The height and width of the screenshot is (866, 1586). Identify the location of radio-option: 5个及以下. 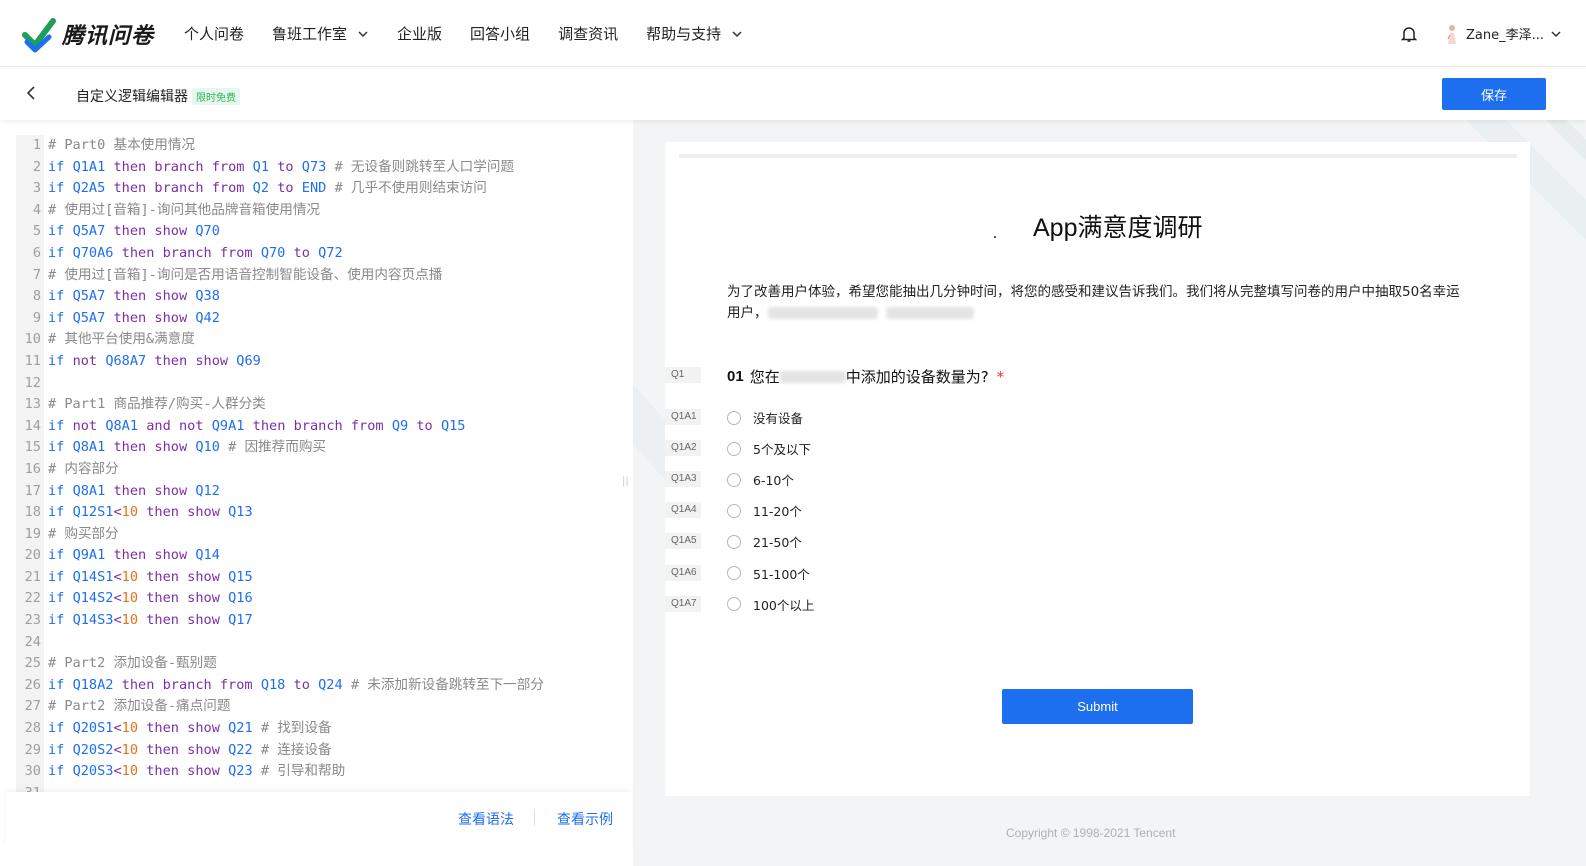
(769, 448).